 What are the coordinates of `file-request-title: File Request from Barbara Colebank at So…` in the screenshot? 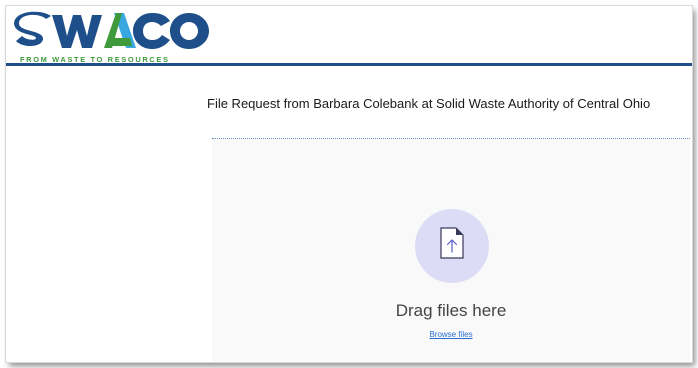 It's located at (429, 103).